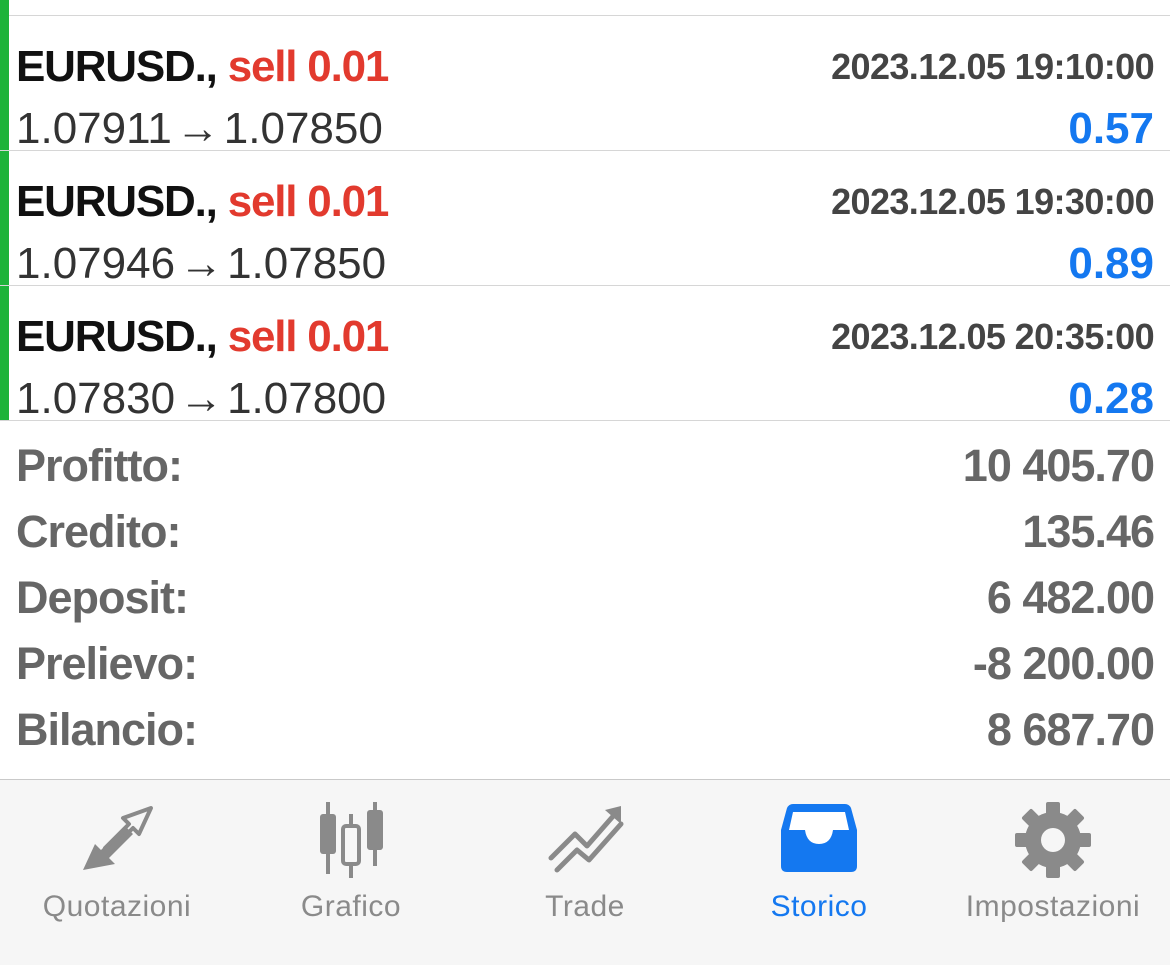 The height and width of the screenshot is (965, 1170). Describe the element at coordinates (992, 66) in the screenshot. I see `deal-time: 2023.12.05 19:10:00` at that location.